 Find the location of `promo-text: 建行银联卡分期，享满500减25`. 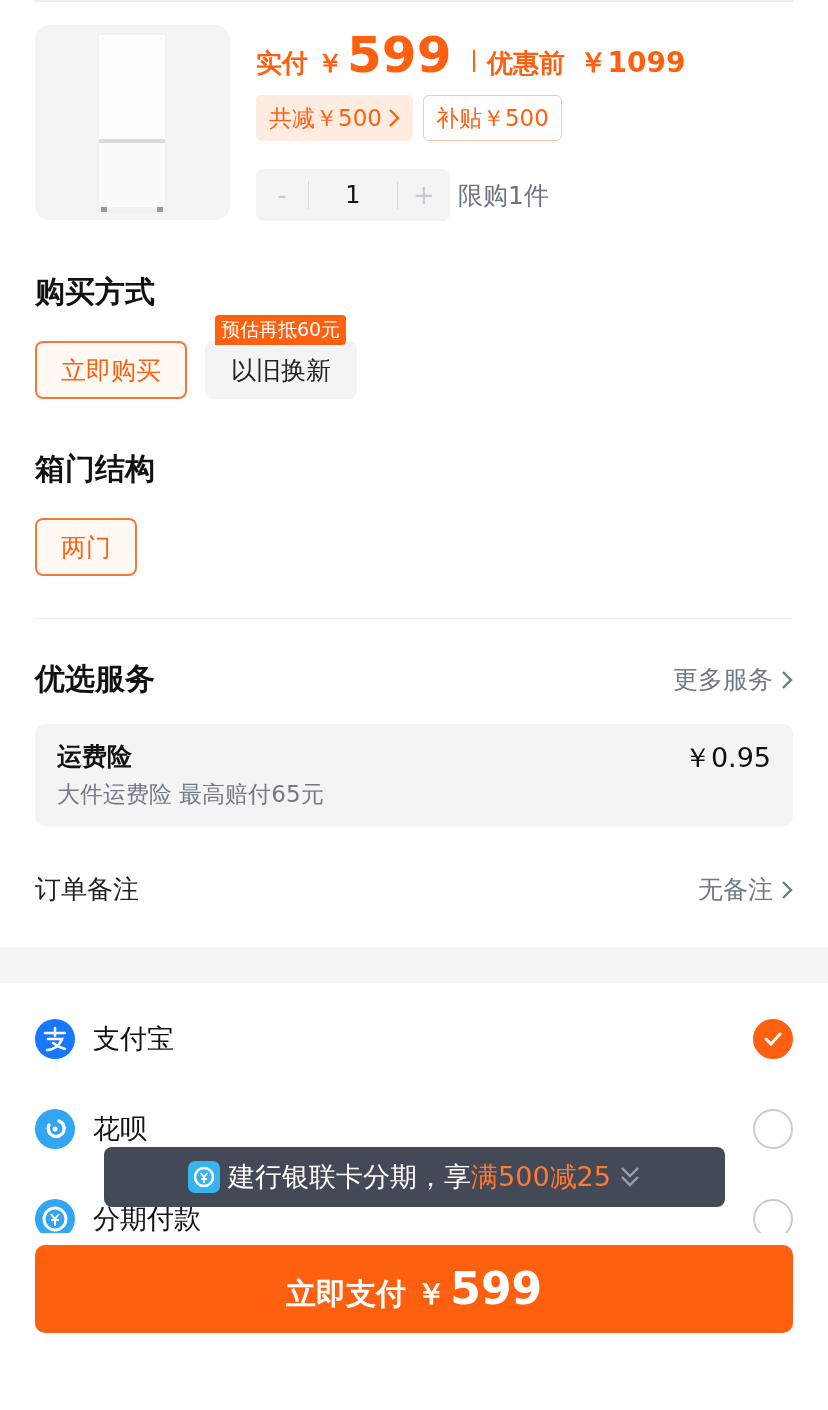

promo-text: 建行银联卡分期，享满500减25 is located at coordinates (419, 1177).